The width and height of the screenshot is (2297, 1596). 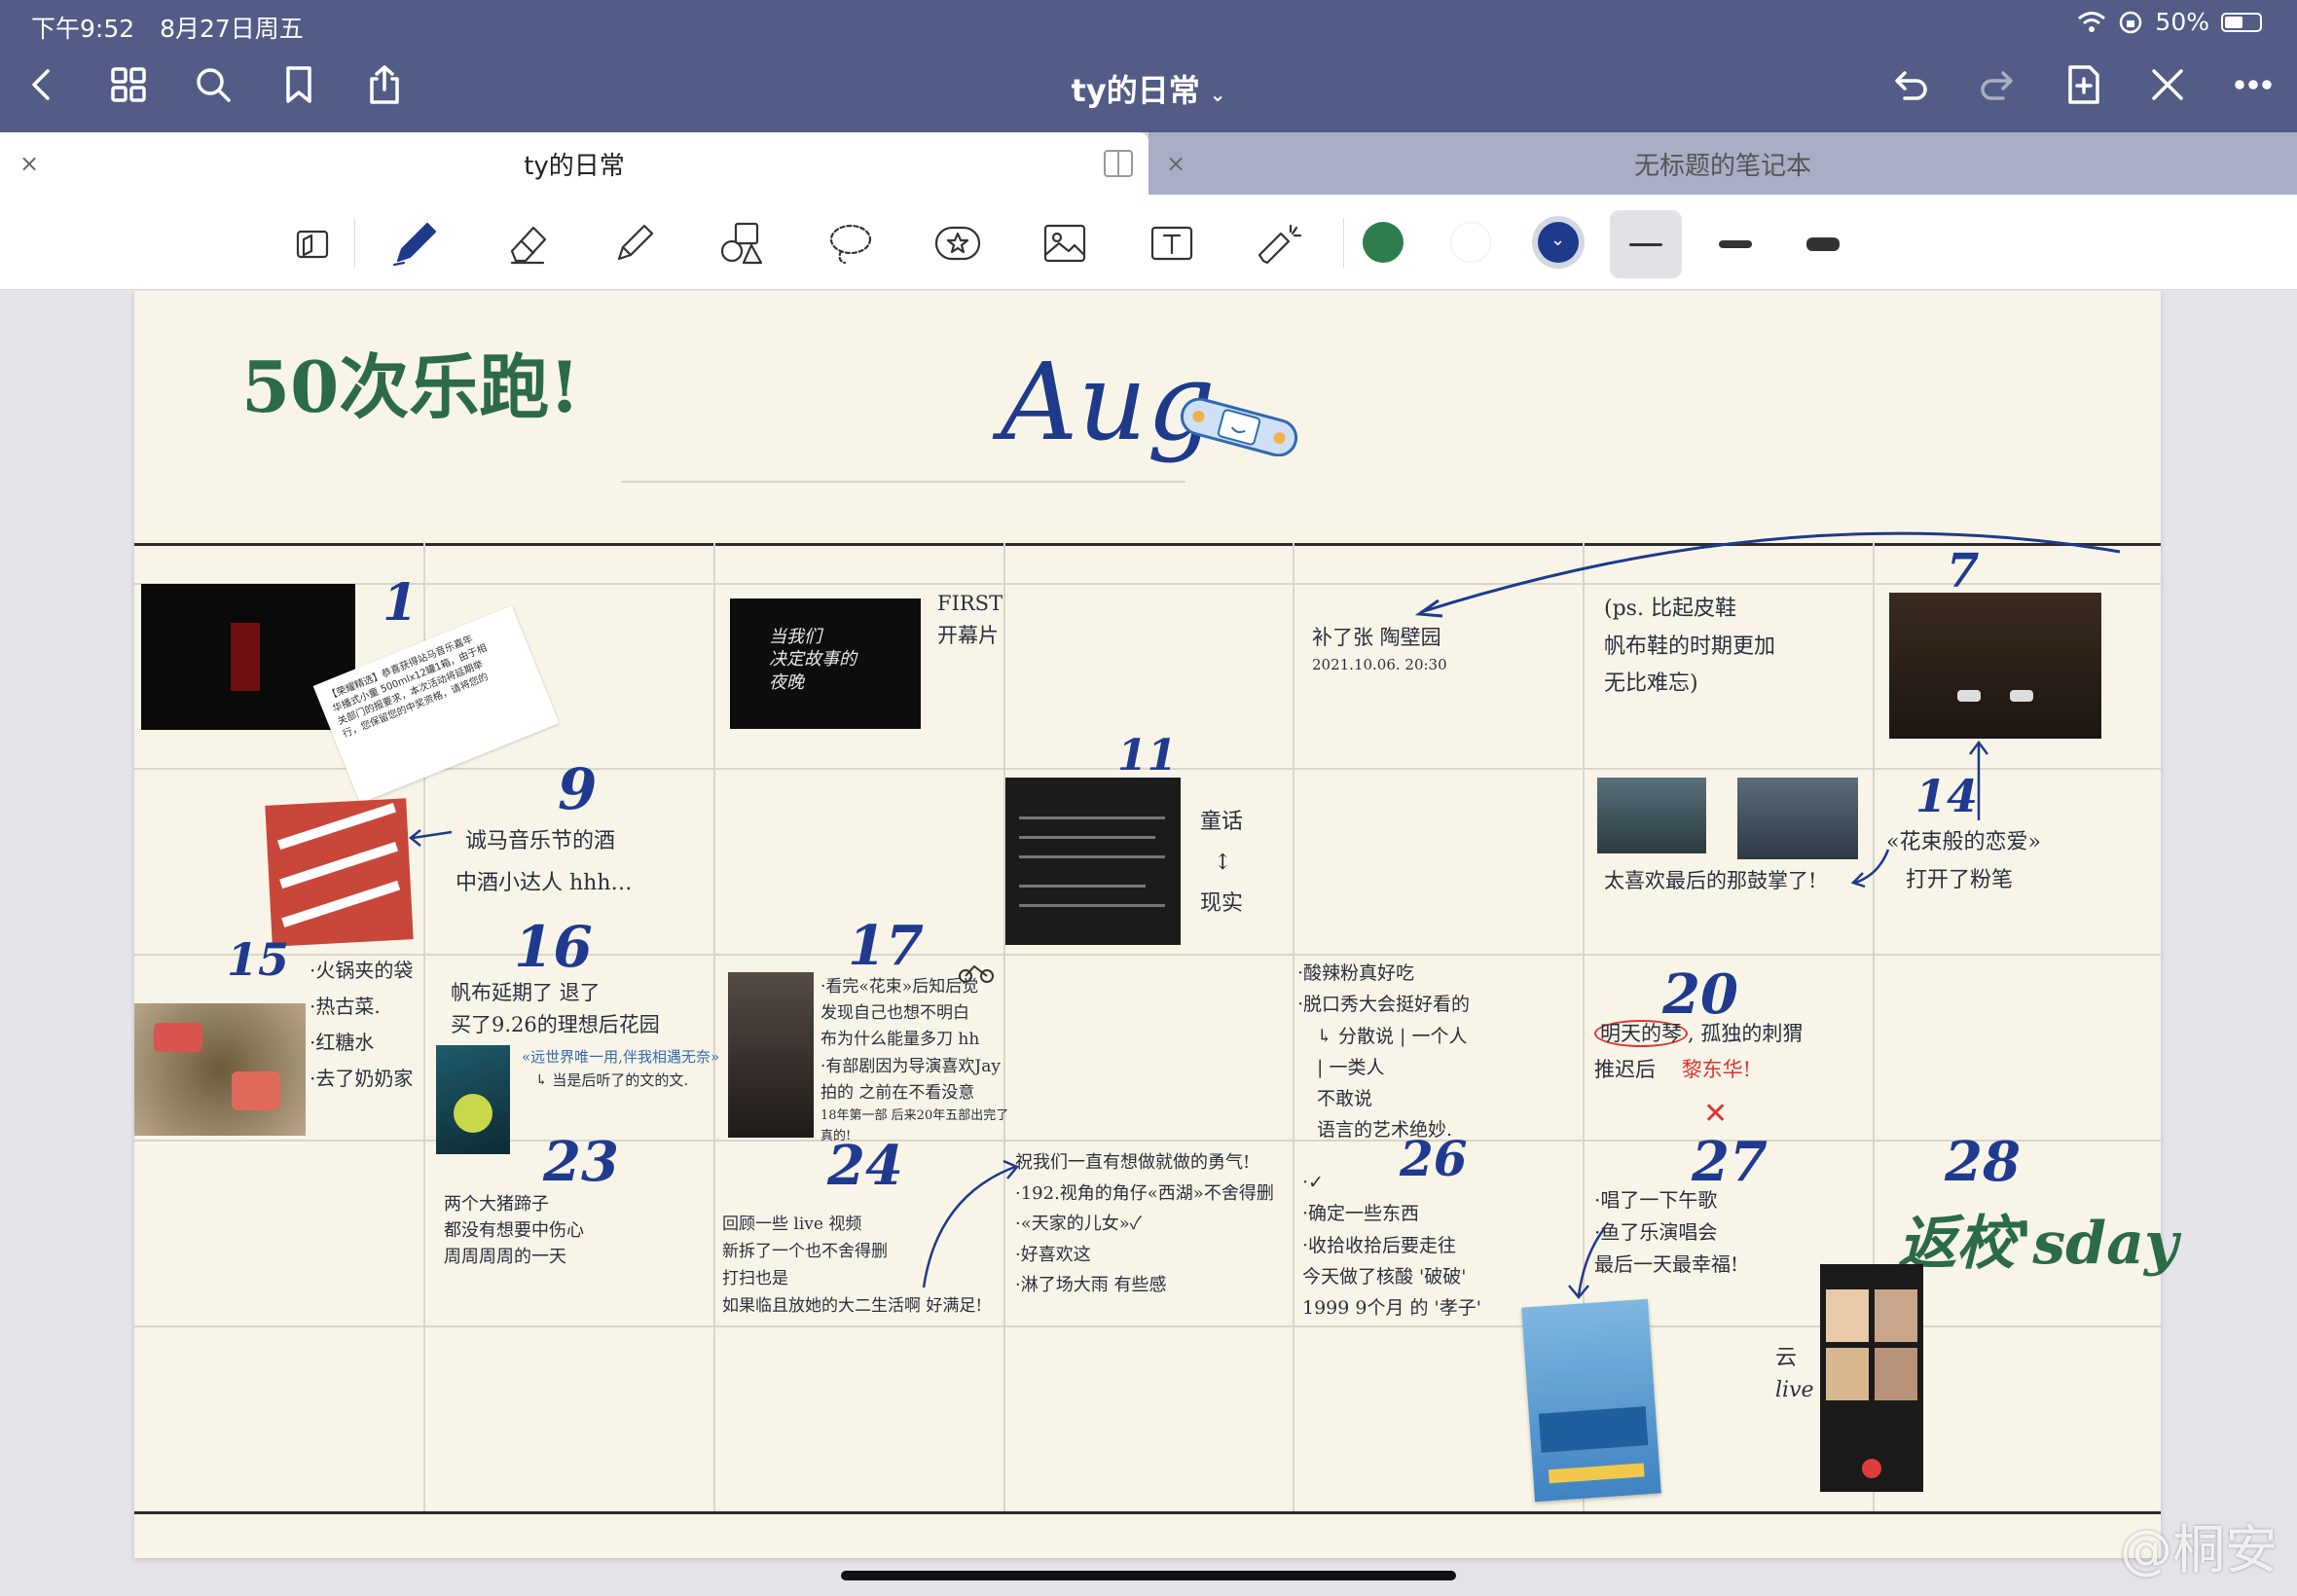 I want to click on add-page-icon, so click(x=2084, y=84).